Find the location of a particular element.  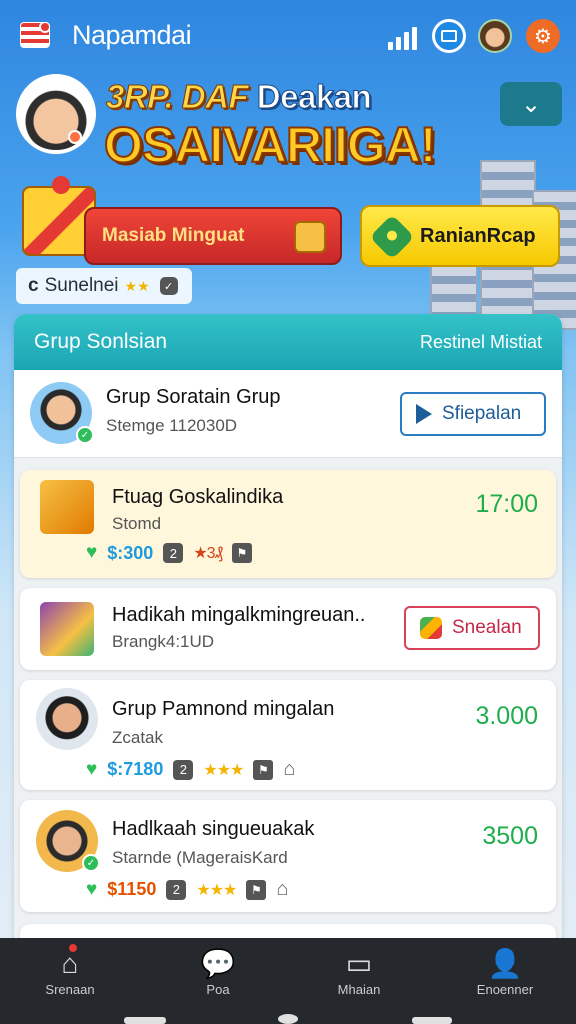

masiab-button: Masiab Minguat is located at coordinates (213, 236).